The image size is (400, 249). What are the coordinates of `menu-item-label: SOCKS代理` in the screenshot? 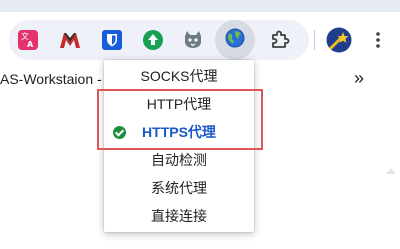 It's located at (179, 76).